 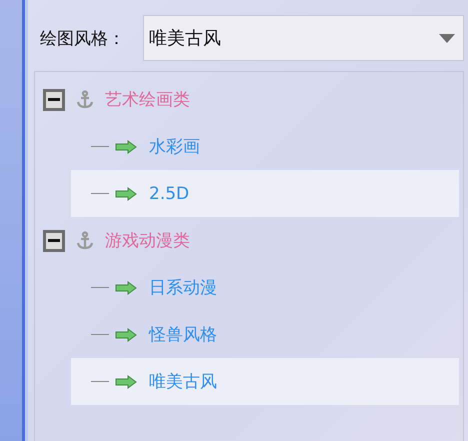 I want to click on tree-group: 游戏动漫类, so click(x=147, y=240).